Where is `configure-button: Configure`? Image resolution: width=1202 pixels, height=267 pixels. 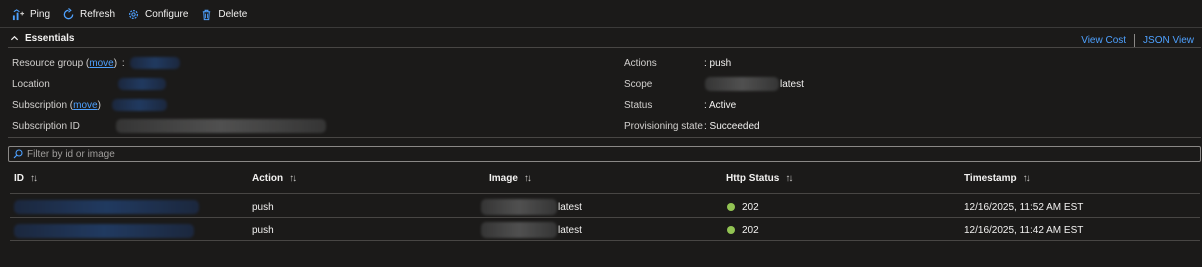 configure-button: Configure is located at coordinates (157, 14).